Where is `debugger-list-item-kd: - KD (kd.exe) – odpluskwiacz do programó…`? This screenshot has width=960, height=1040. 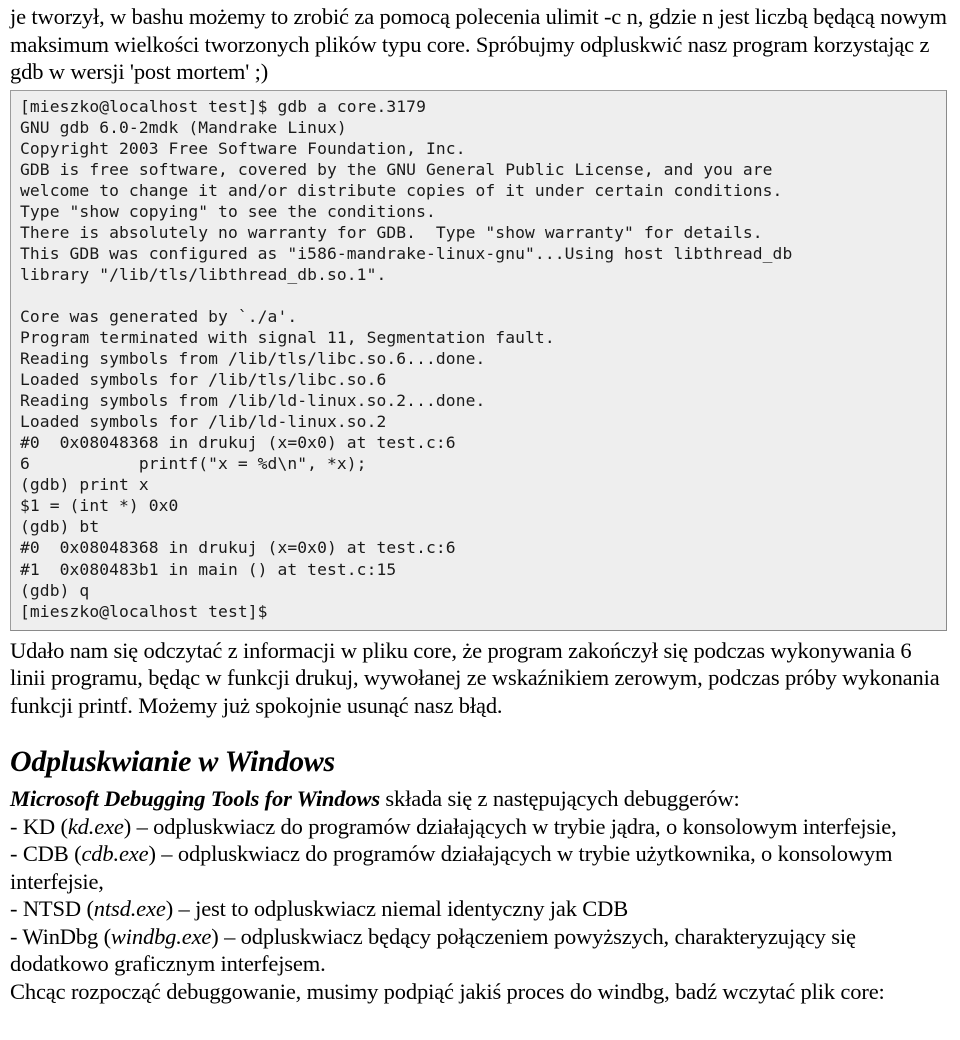 debugger-list-item-kd: - KD (kd.exe) – odpluskwiacz do programó… is located at coordinates (481, 827).